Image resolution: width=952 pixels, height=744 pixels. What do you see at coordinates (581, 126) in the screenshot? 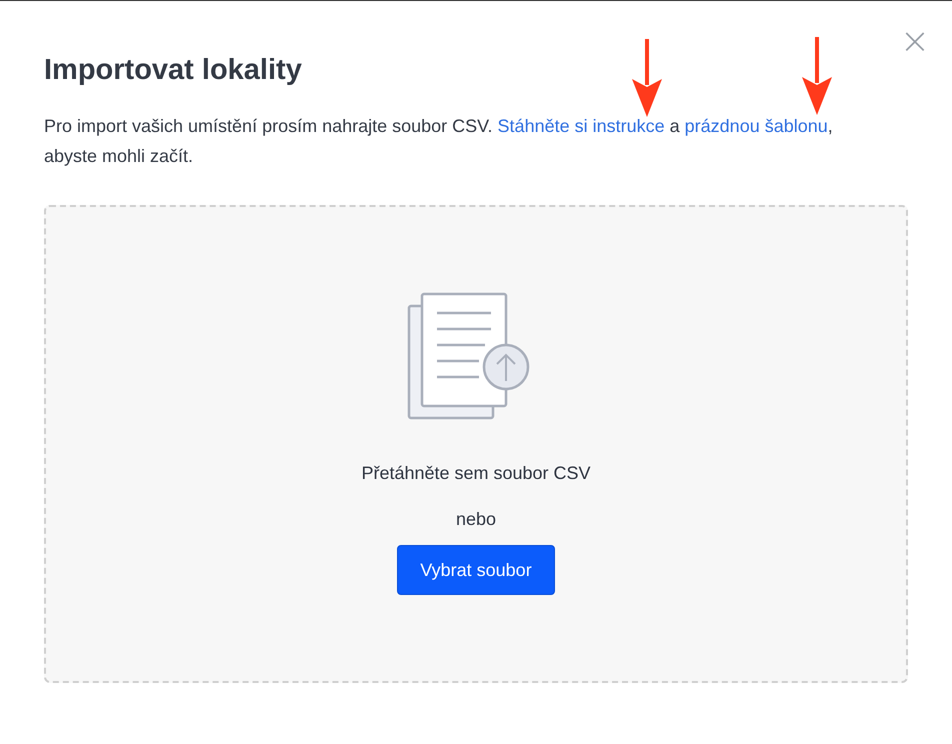
I see `link: Stáhněte si instrukce` at bounding box center [581, 126].